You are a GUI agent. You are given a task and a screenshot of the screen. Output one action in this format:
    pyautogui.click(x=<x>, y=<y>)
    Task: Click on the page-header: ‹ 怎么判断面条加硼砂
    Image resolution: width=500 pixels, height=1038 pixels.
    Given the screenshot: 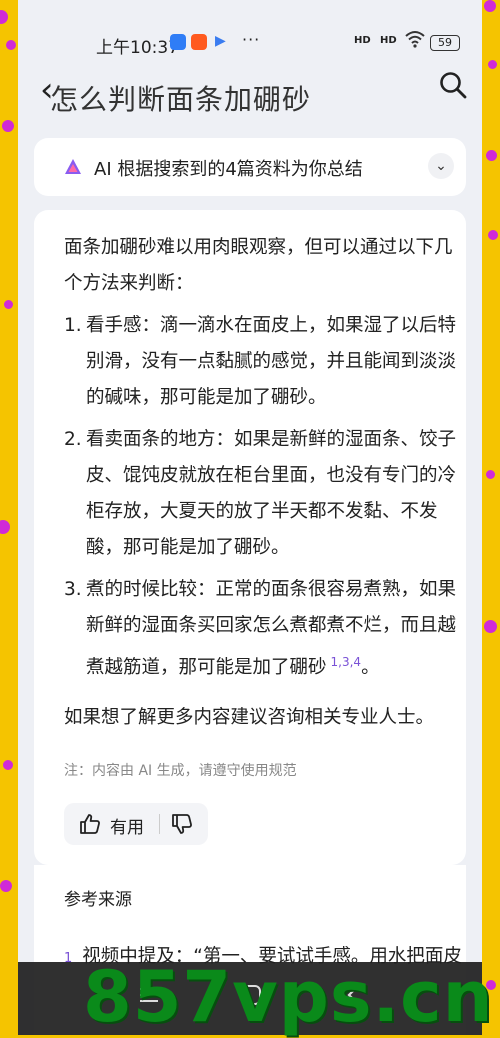 What is the action you would take?
    pyautogui.click(x=250, y=95)
    